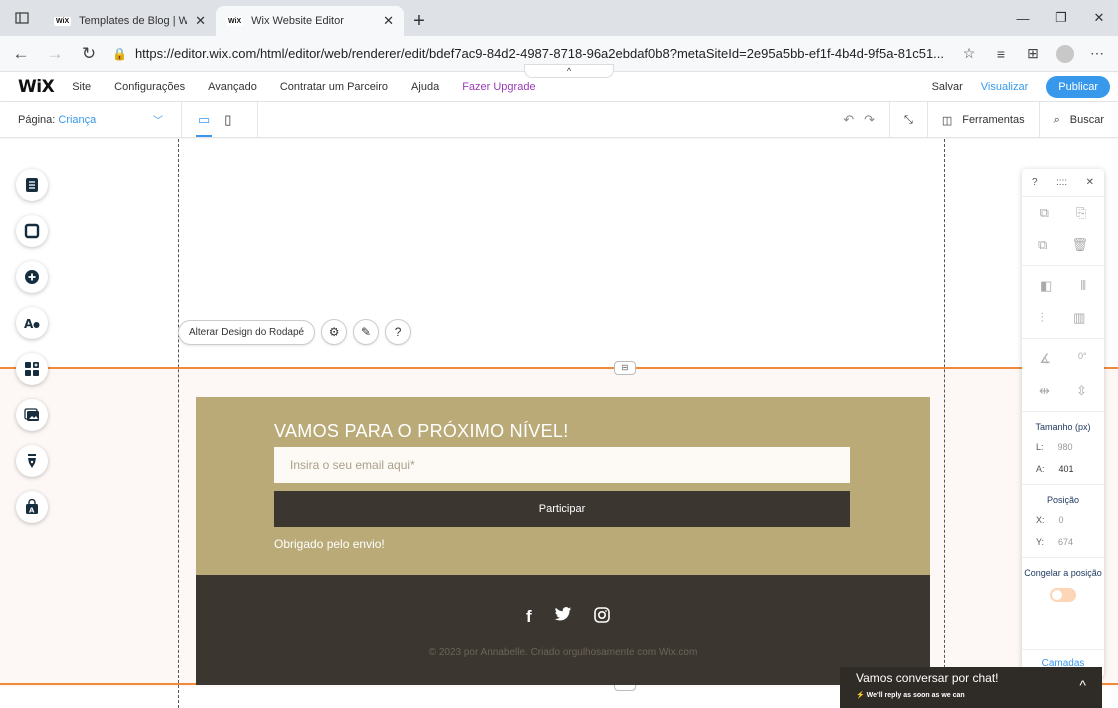 The height and width of the screenshot is (708, 1118). Describe the element at coordinates (227, 120) in the screenshot. I see `mobile-view-icon: ▯` at that location.